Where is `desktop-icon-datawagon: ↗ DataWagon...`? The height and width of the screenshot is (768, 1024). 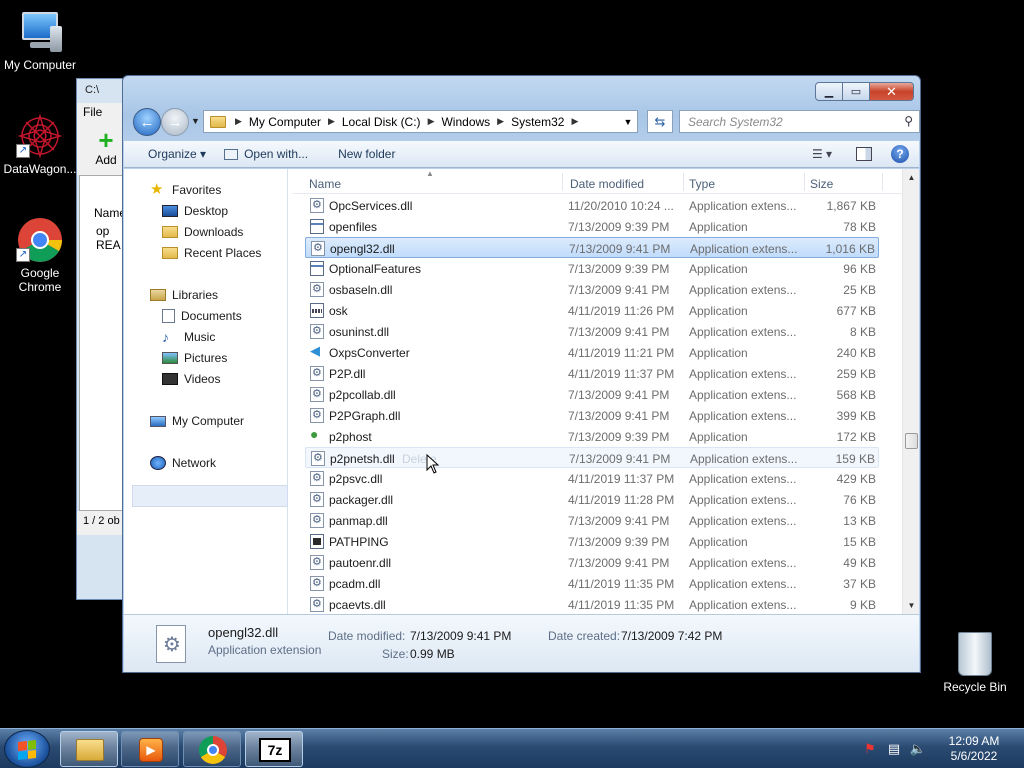
desktop-icon-datawagon: ↗ DataWagon... is located at coordinates (40, 144).